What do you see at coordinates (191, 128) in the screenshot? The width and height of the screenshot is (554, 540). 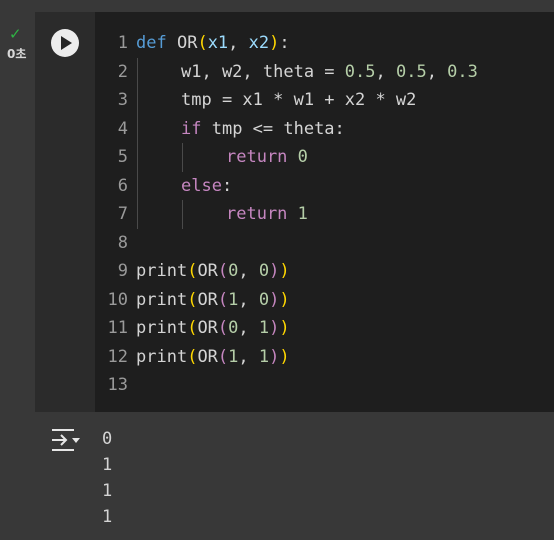 I see `code-token: if` at bounding box center [191, 128].